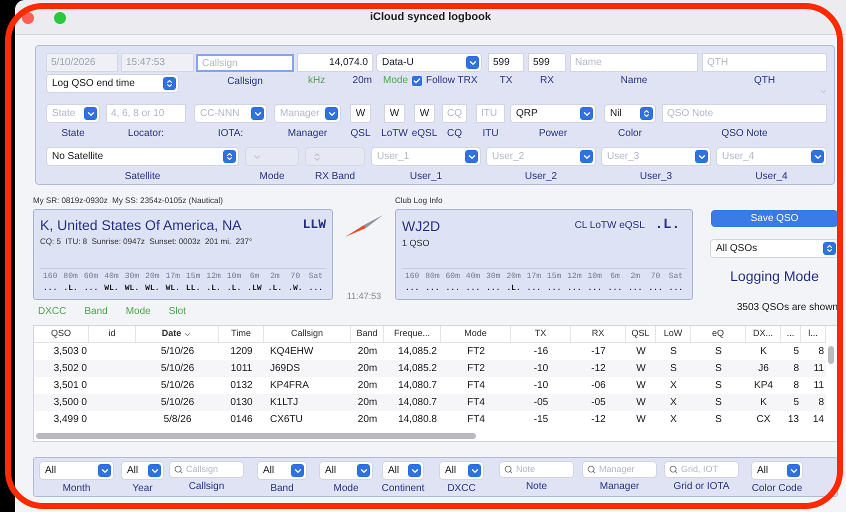 This screenshot has height=512, width=846. What do you see at coordinates (417, 369) in the screenshot?
I see `table-cell-text: 14,085.2` at bounding box center [417, 369].